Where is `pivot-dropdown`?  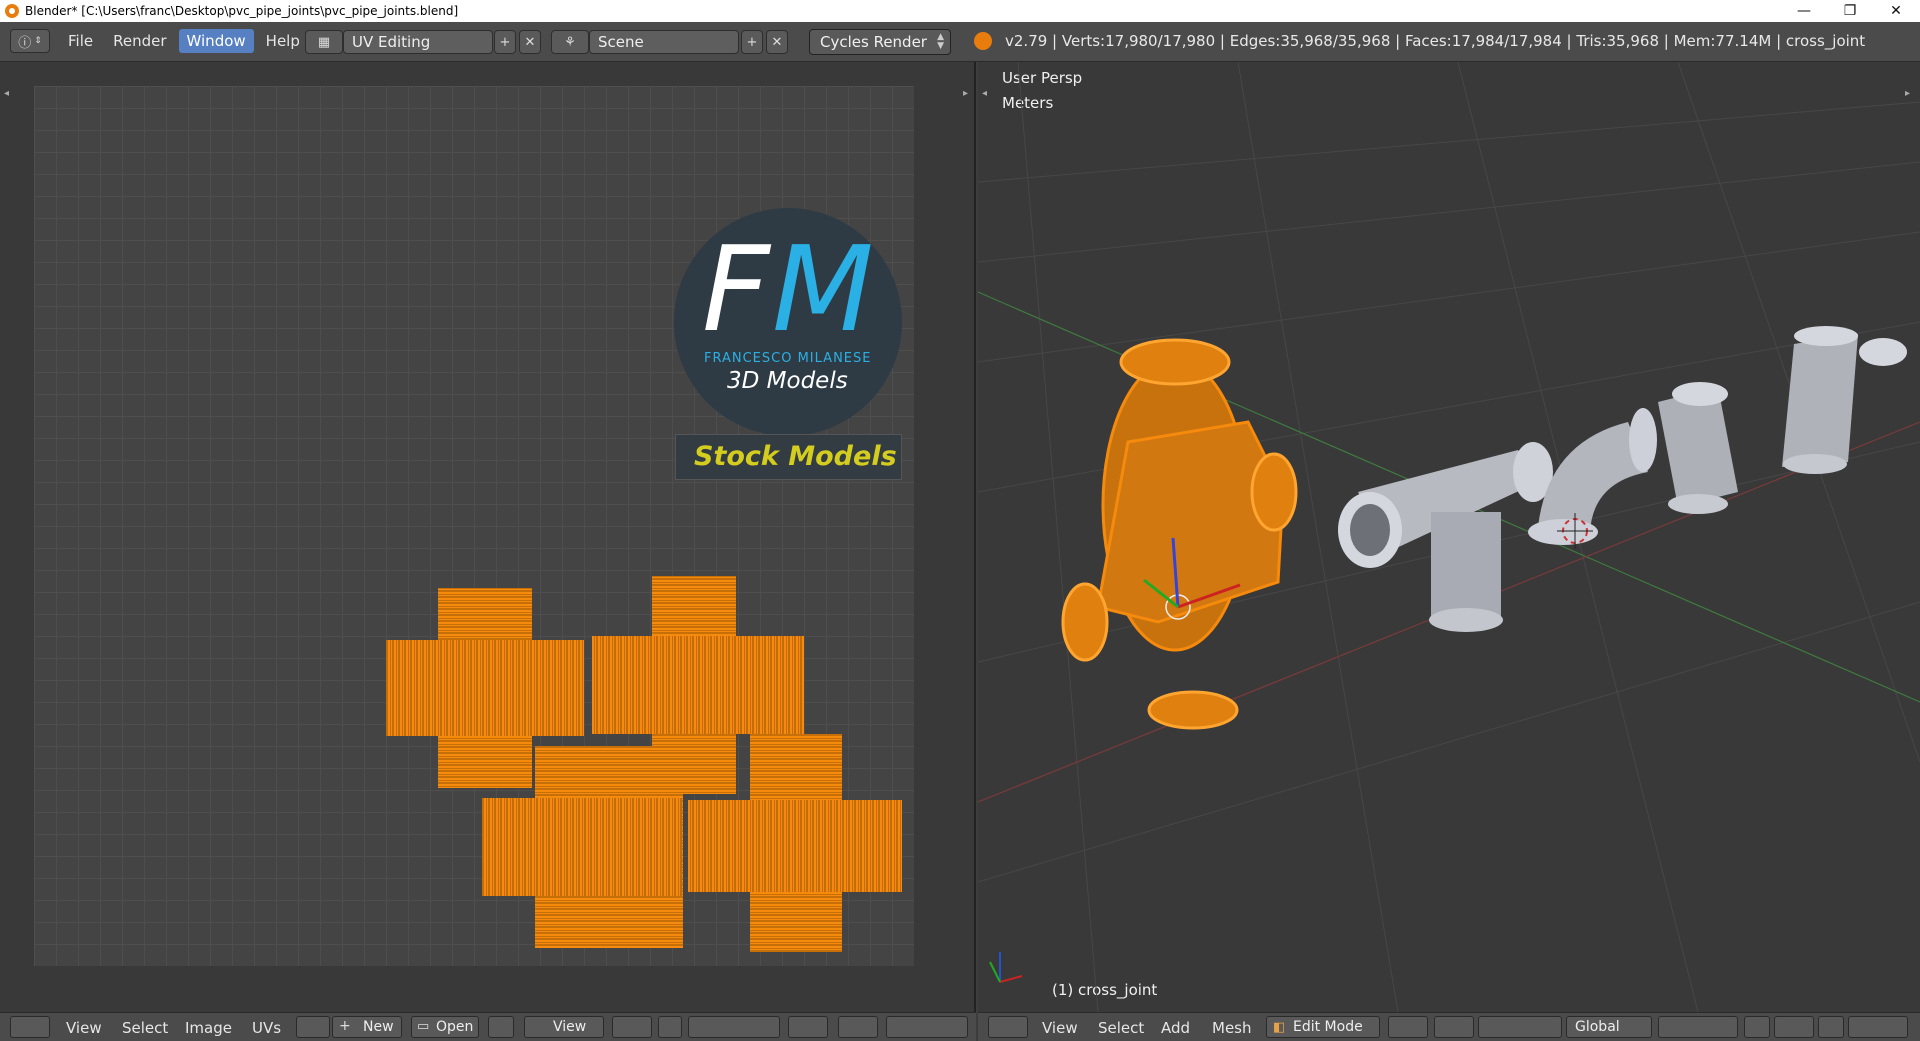
pivot-dropdown is located at coordinates (632, 1027).